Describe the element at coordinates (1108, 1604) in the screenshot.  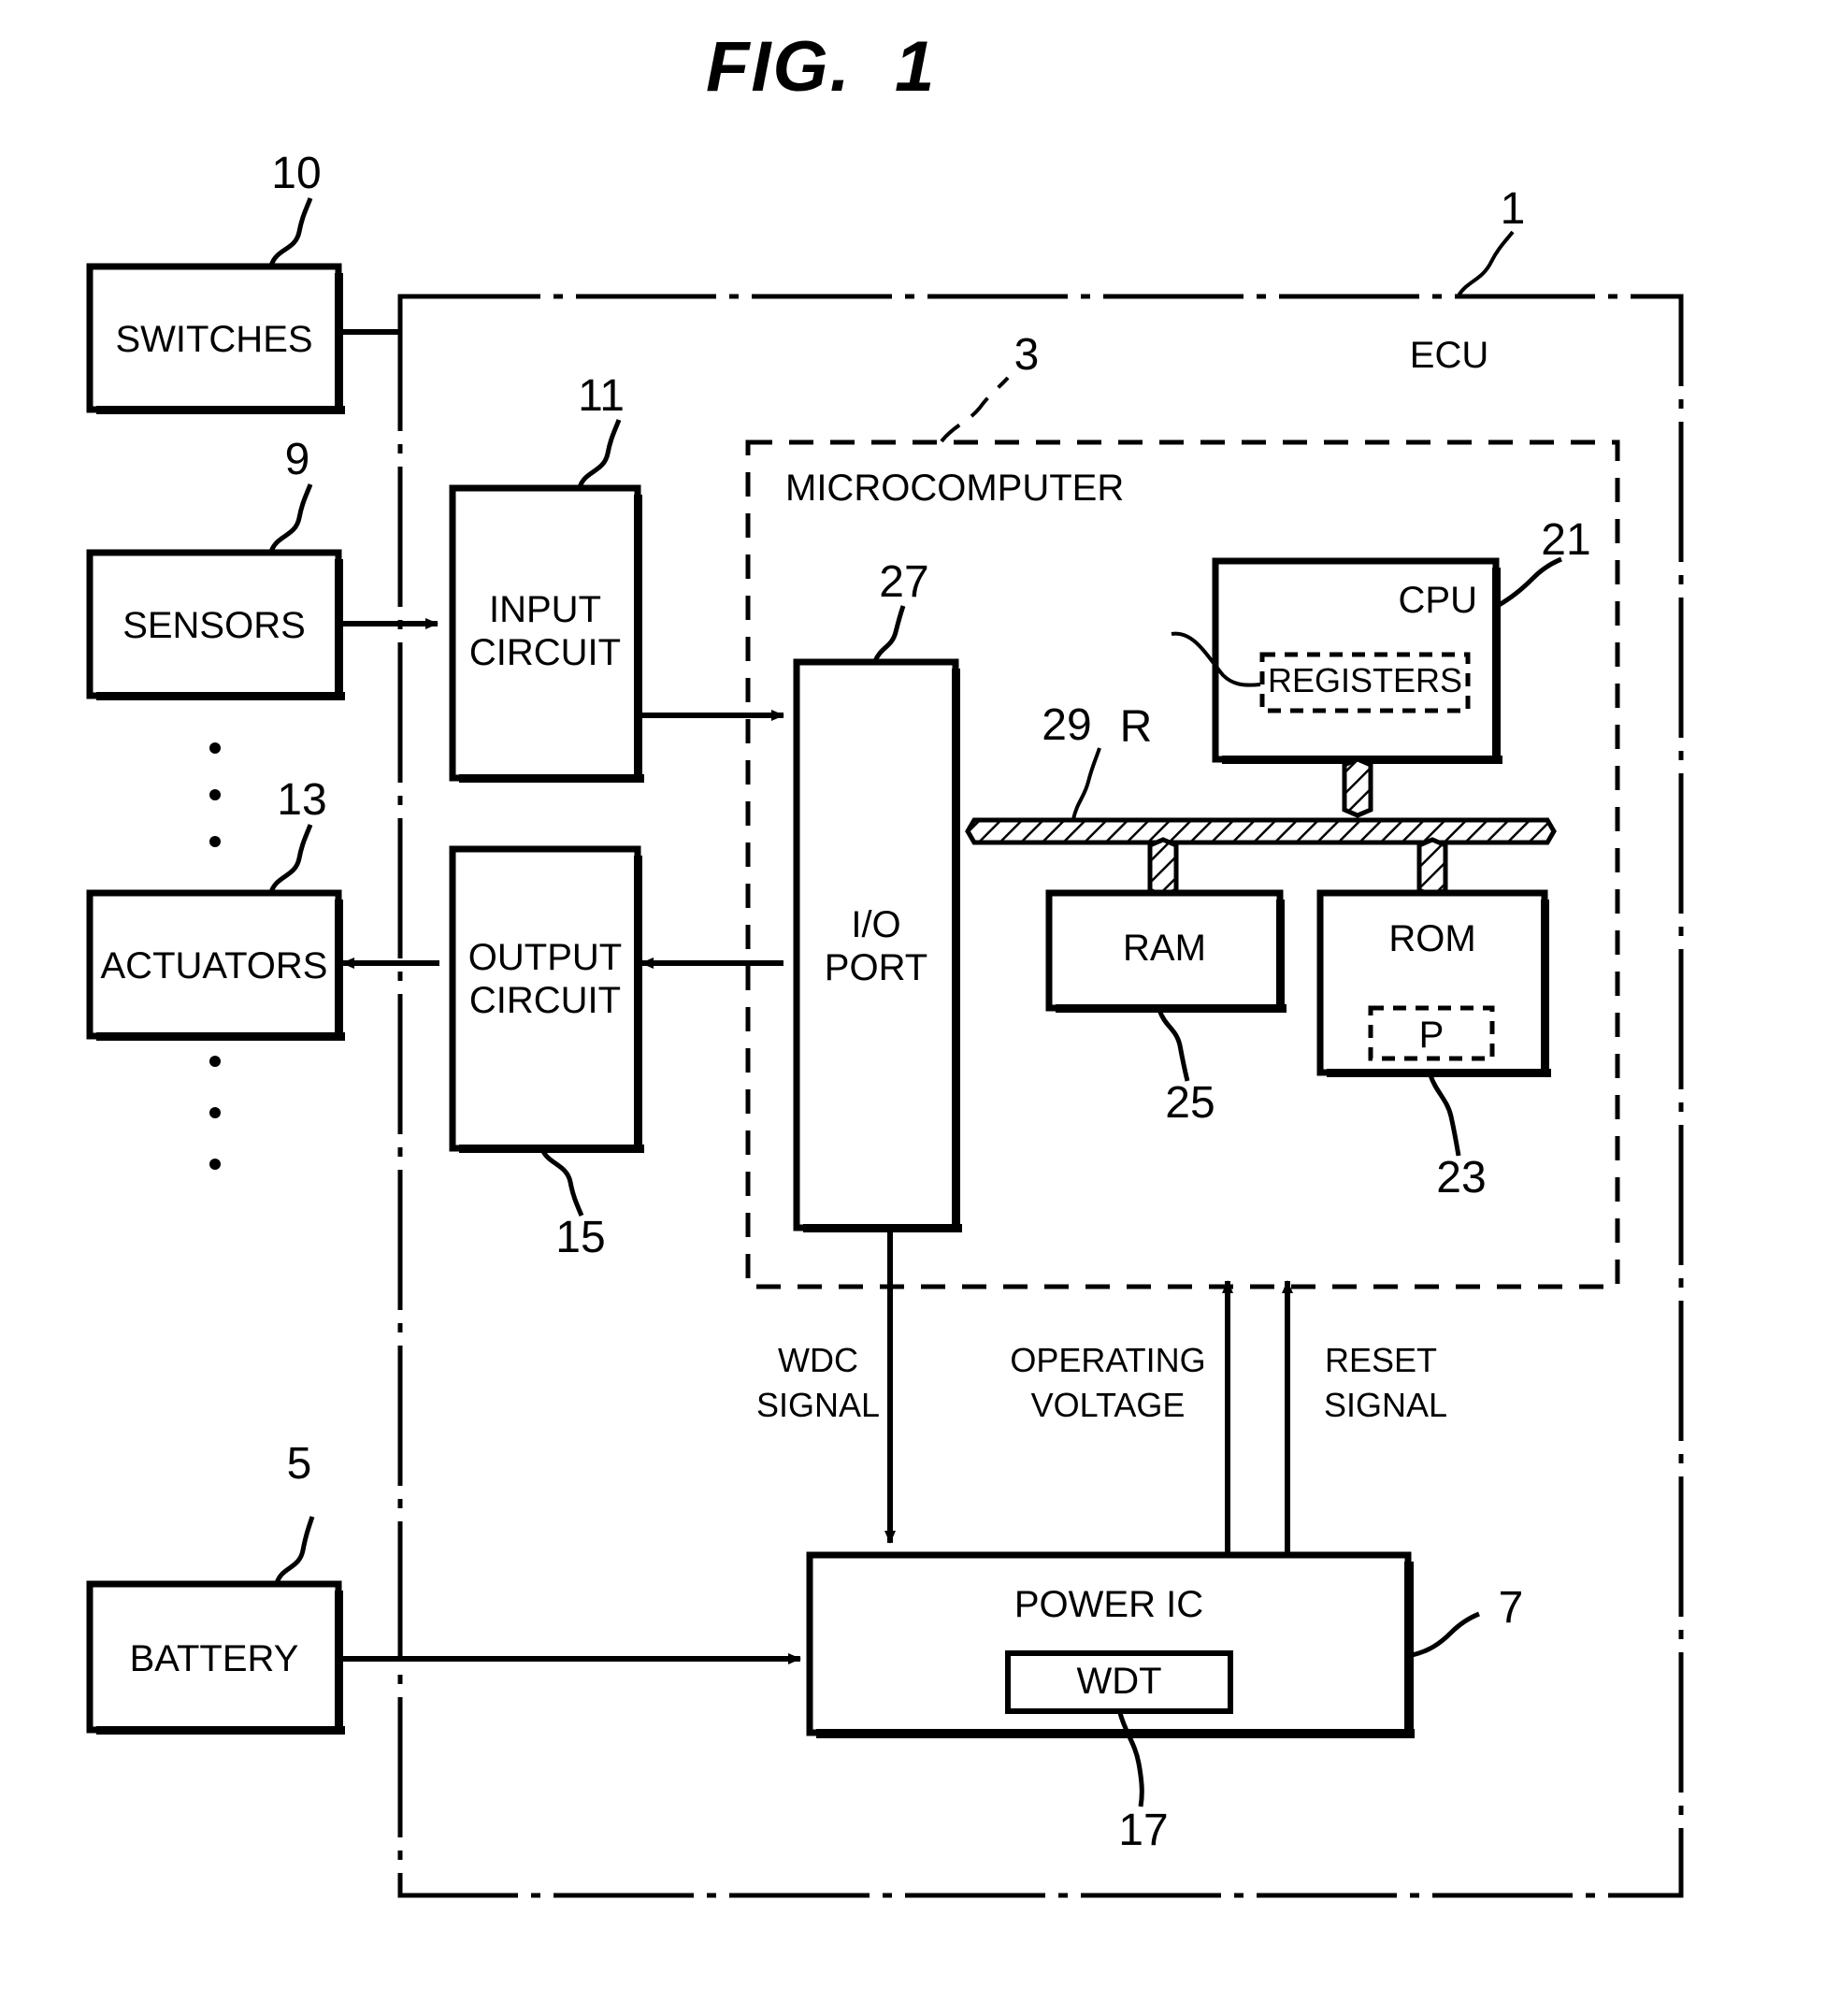
I see `power-ic-label: POWER IC` at that location.